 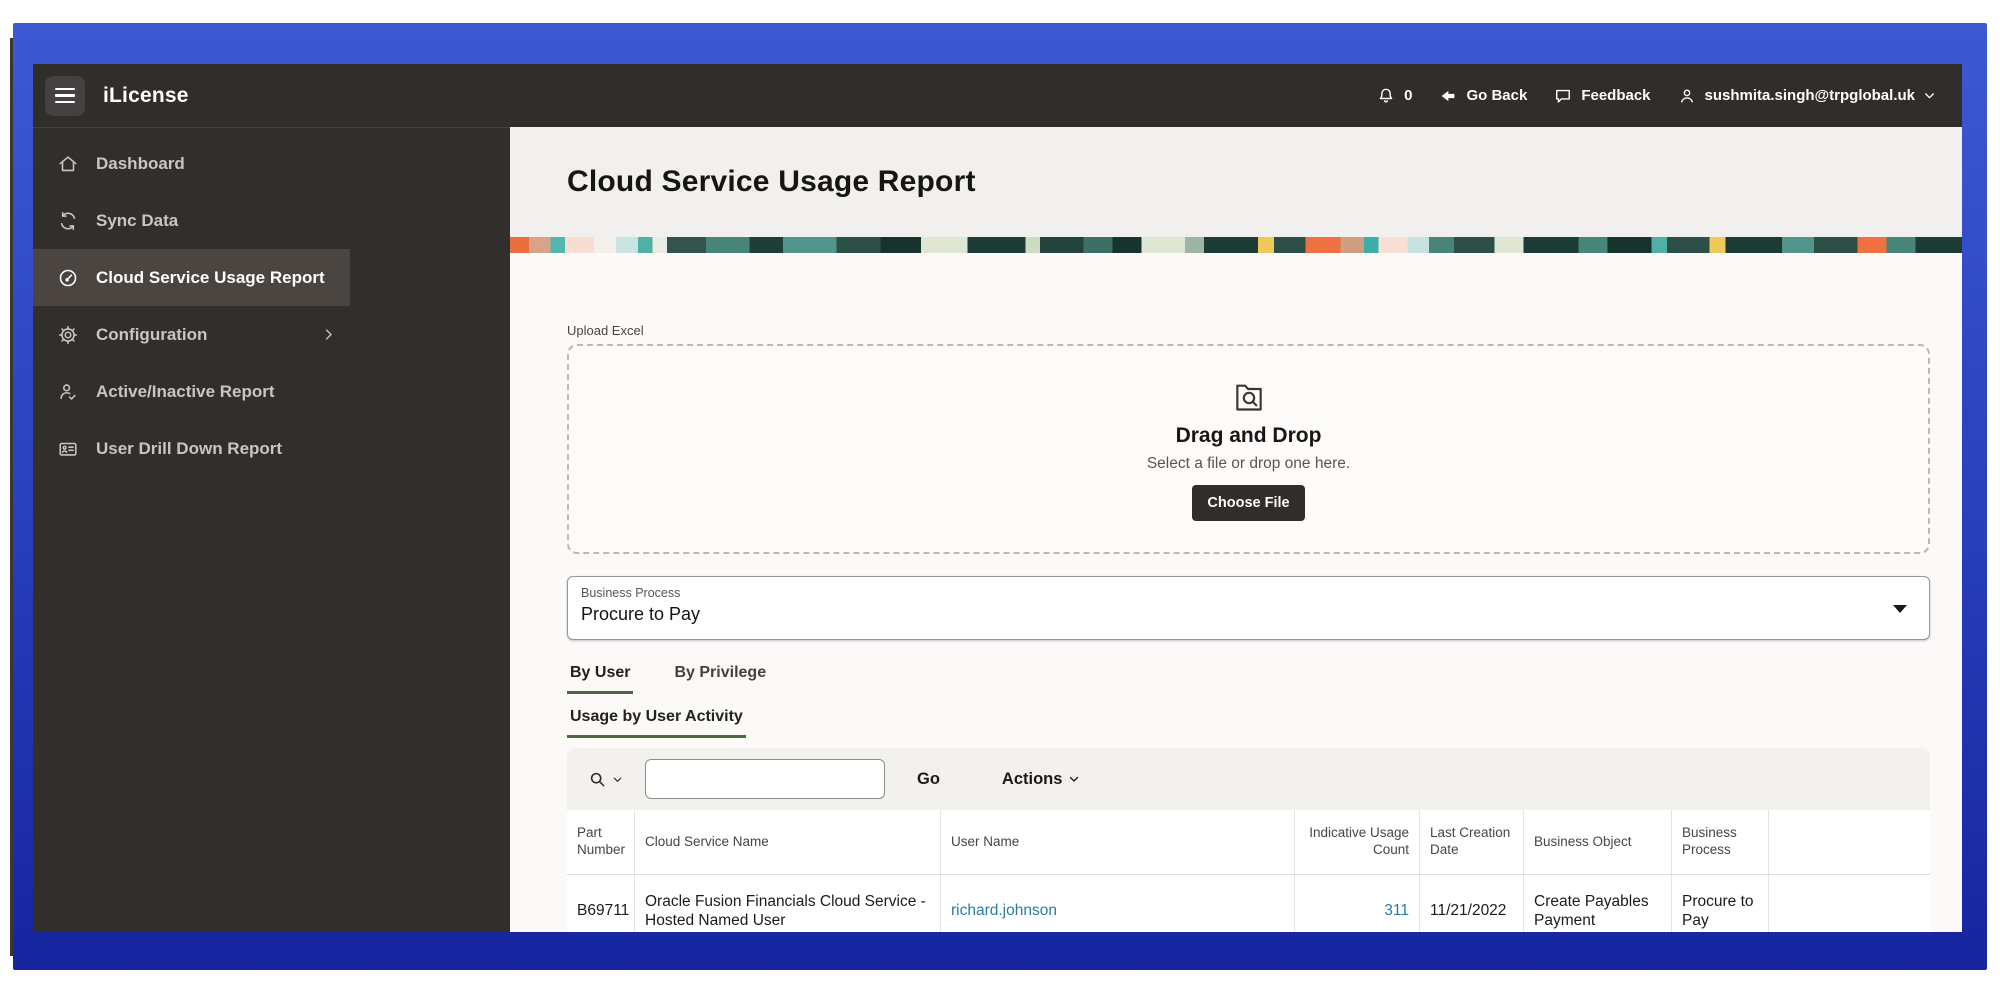 I want to click on search-options-button, so click(x=605, y=779).